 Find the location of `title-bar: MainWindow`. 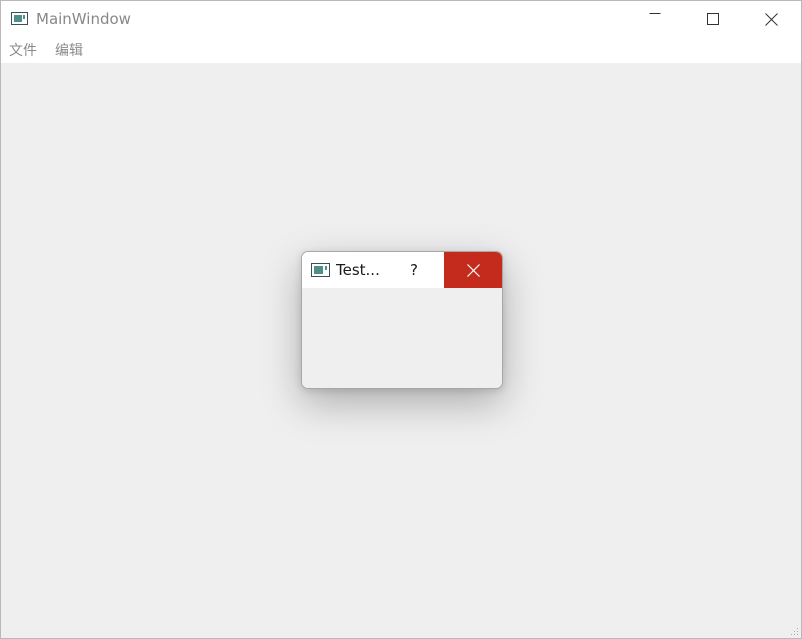

title-bar: MainWindow is located at coordinates (401, 19).